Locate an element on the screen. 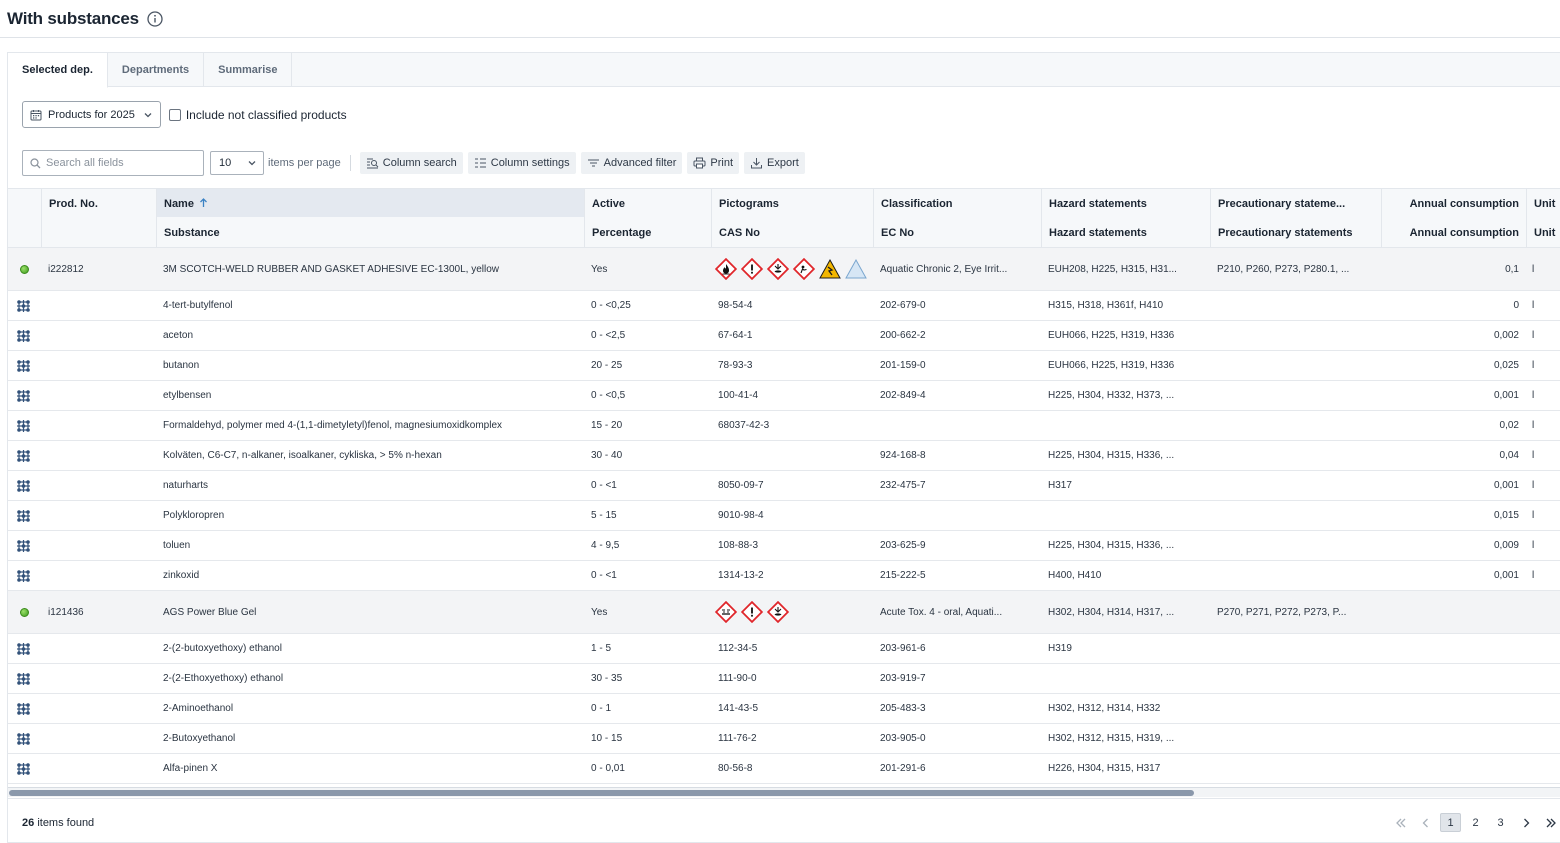 This screenshot has height=843, width=1560. print-button: Print is located at coordinates (713, 163).